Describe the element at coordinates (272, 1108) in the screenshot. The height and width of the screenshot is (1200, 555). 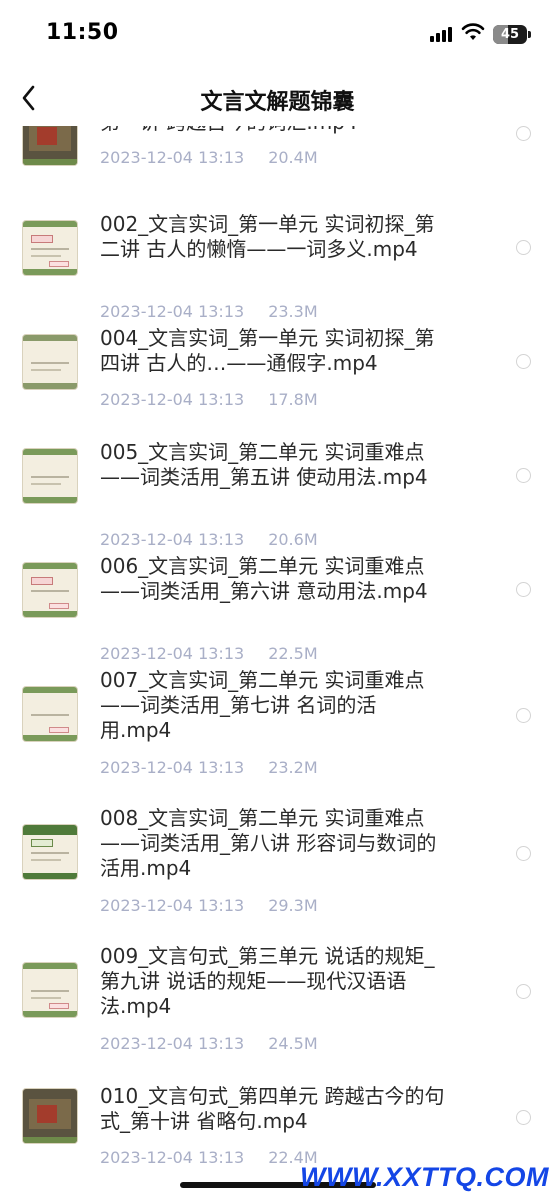
I see `file-title: 010_文言句式_第四单元 跨越古今的句式_第十讲 省略句.mp4` at that location.